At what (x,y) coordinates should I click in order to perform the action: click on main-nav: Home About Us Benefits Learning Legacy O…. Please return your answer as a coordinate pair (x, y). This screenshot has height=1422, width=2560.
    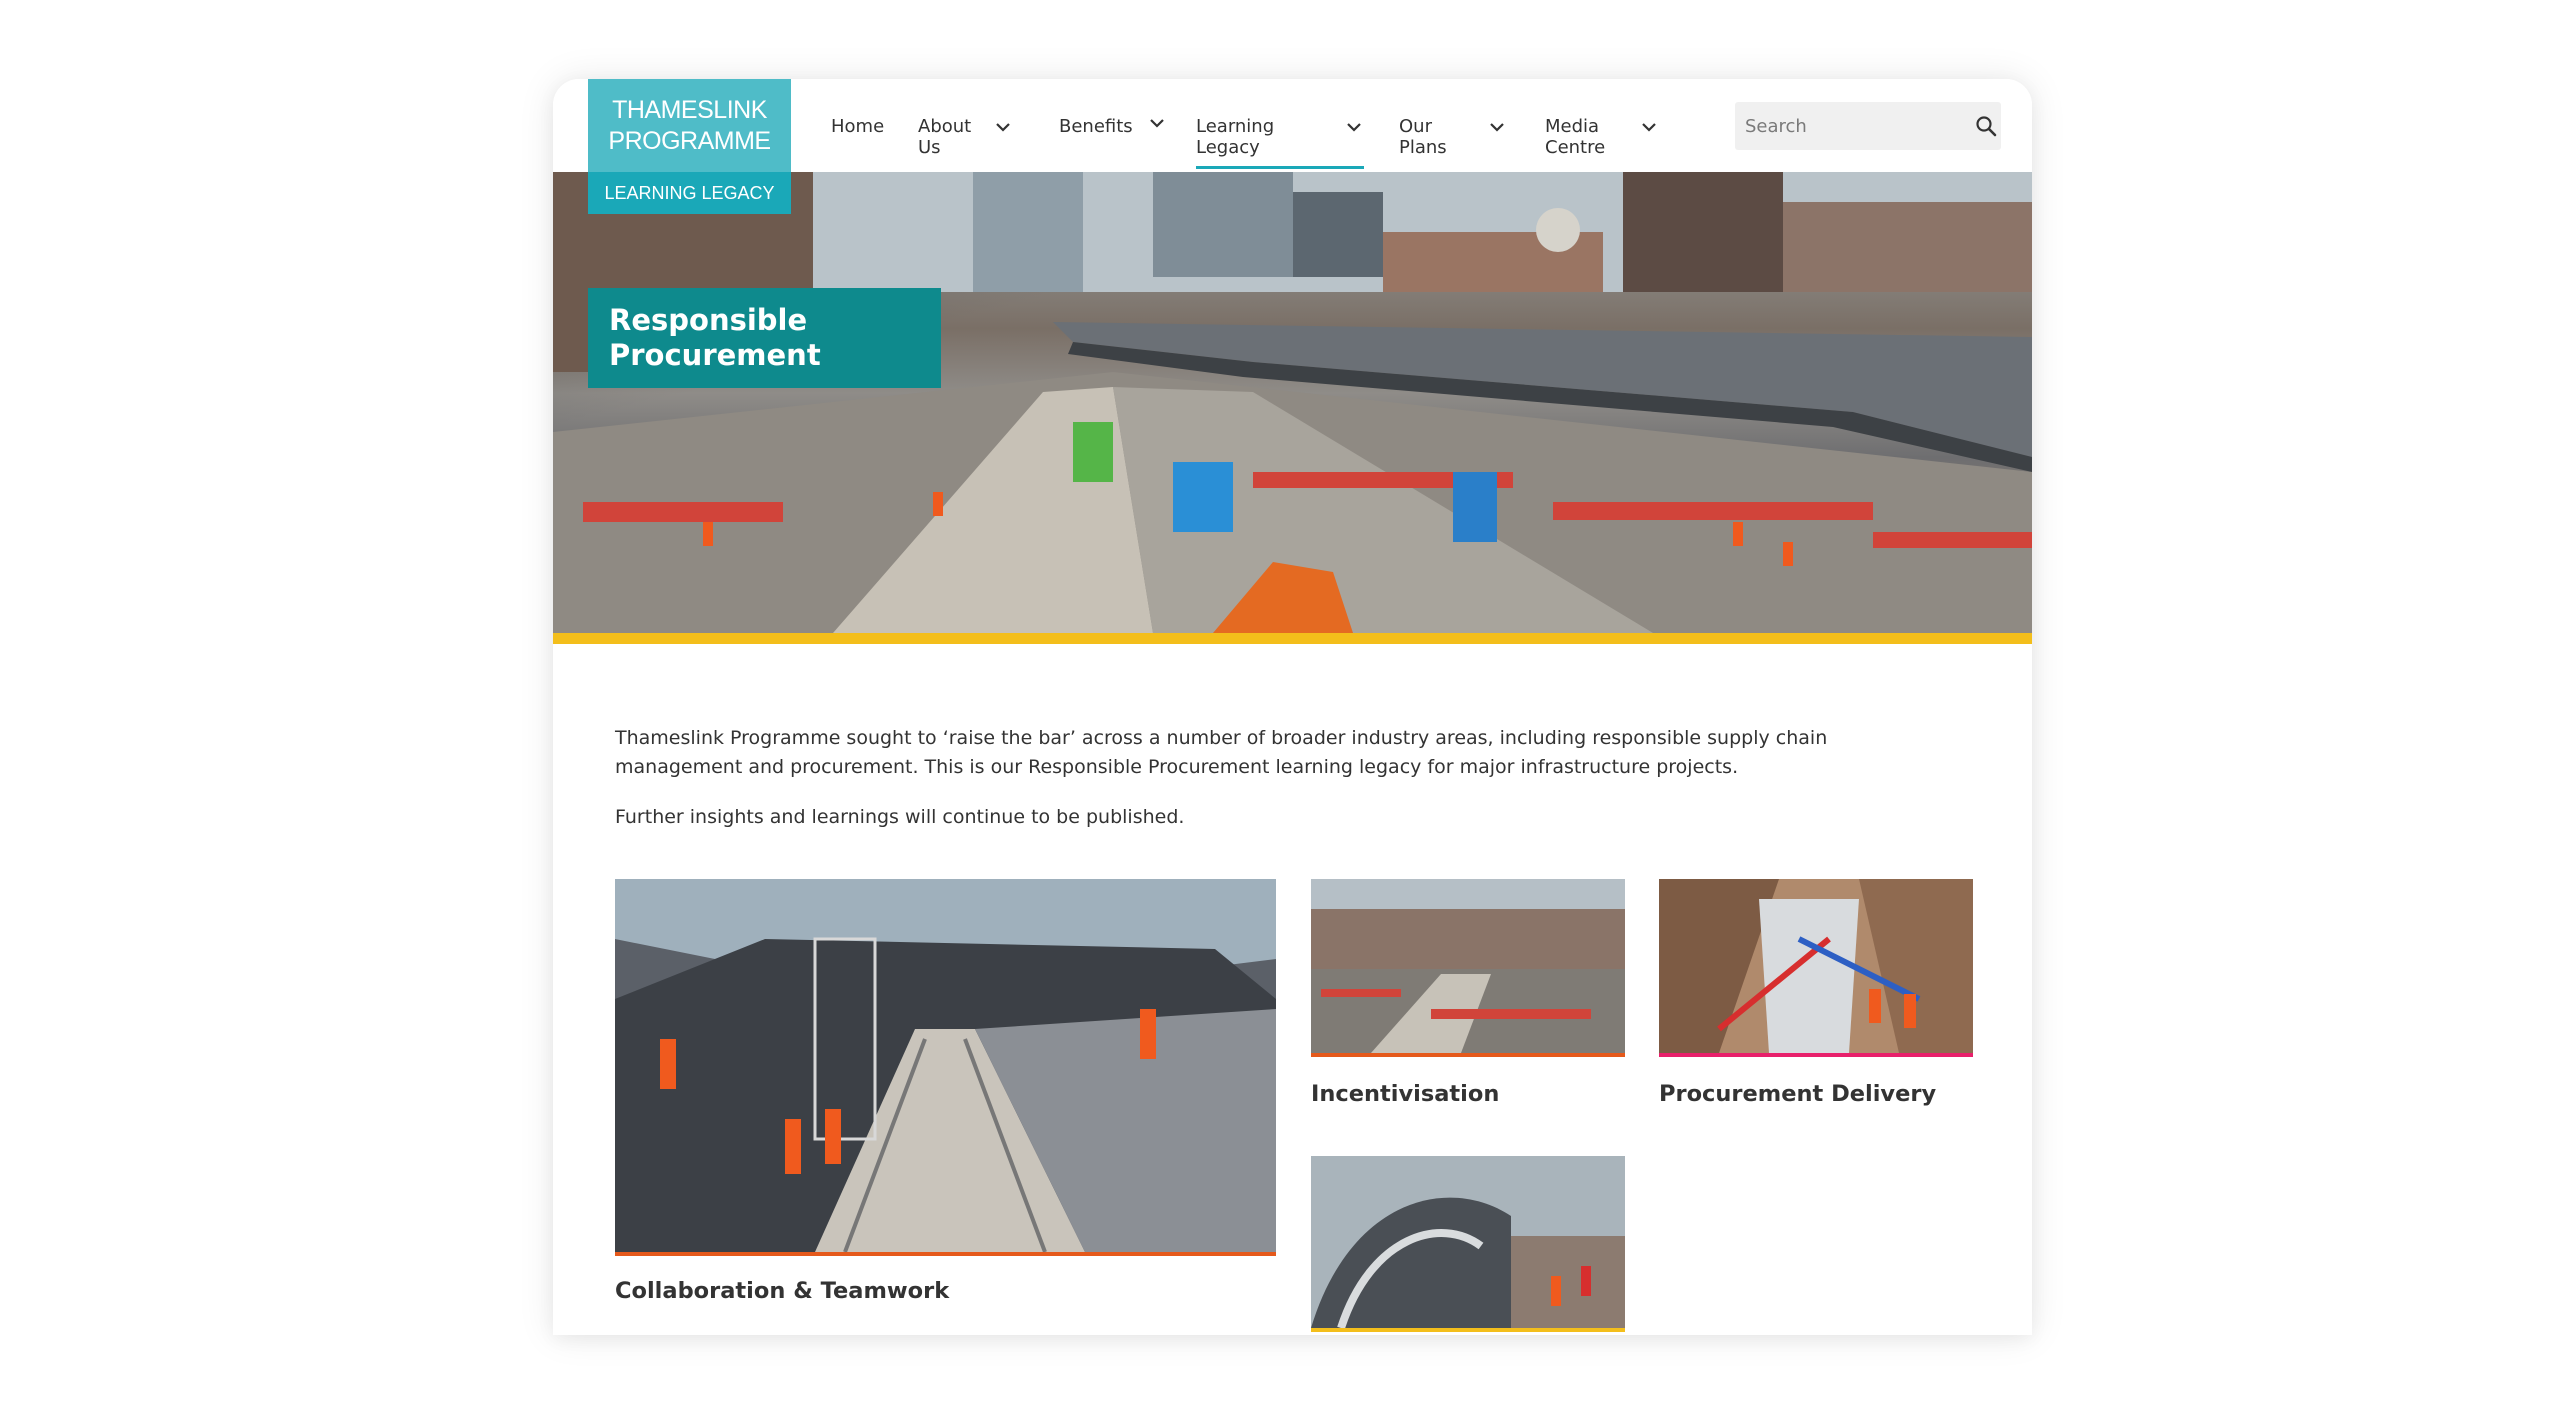
    Looking at the image, I should click on (1263, 125).